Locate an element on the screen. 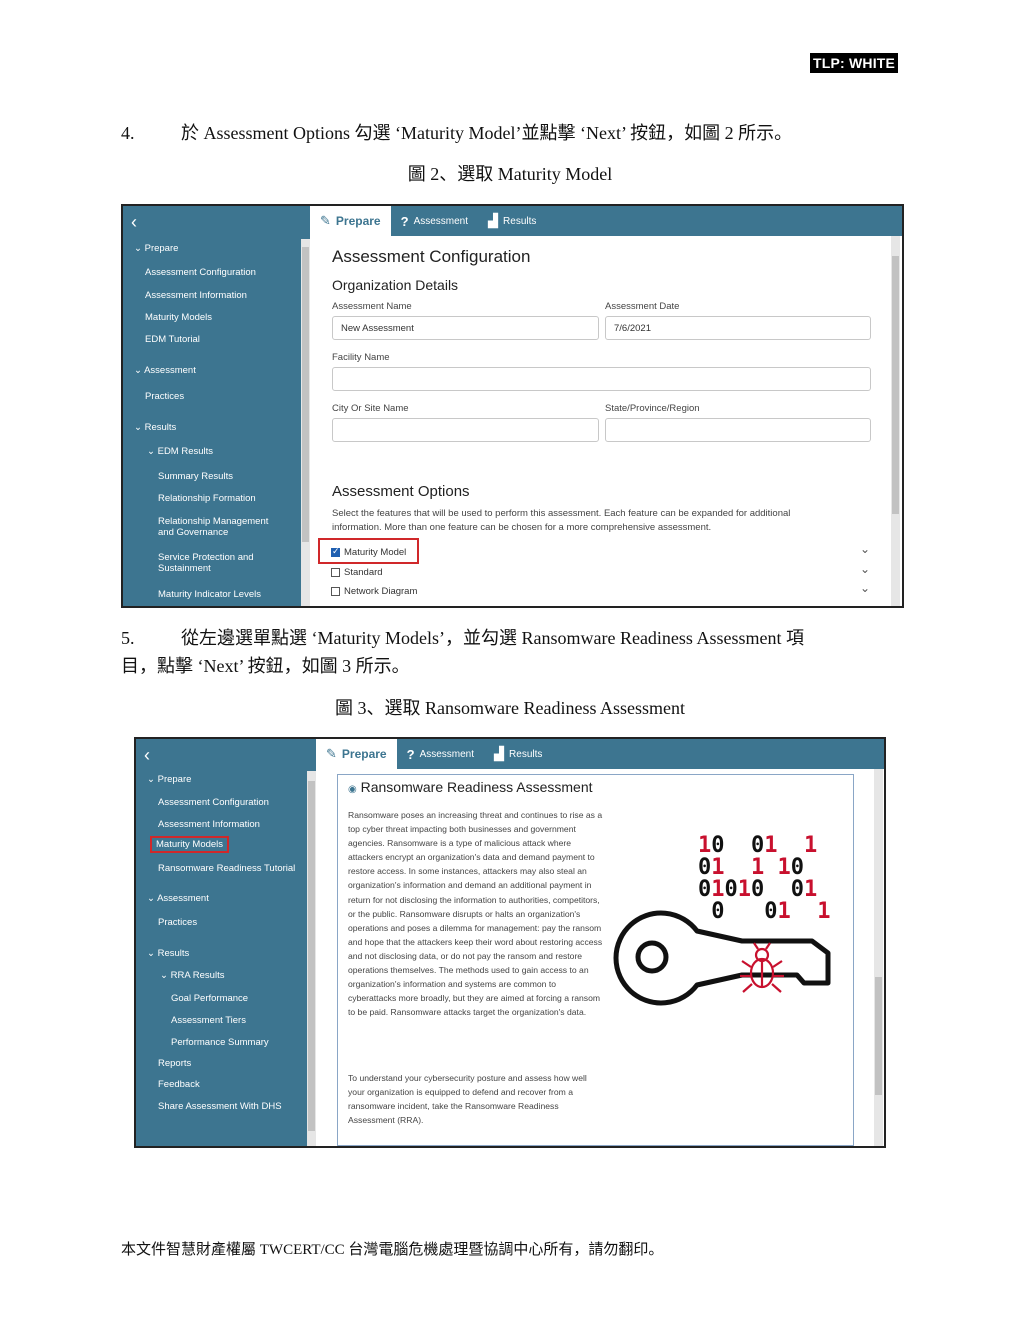 This screenshot has height=1320, width=1020. ransomware-key-illustration: 10 01 1 01 1 10 01010 01 0 01 1 is located at coordinates (725, 921).